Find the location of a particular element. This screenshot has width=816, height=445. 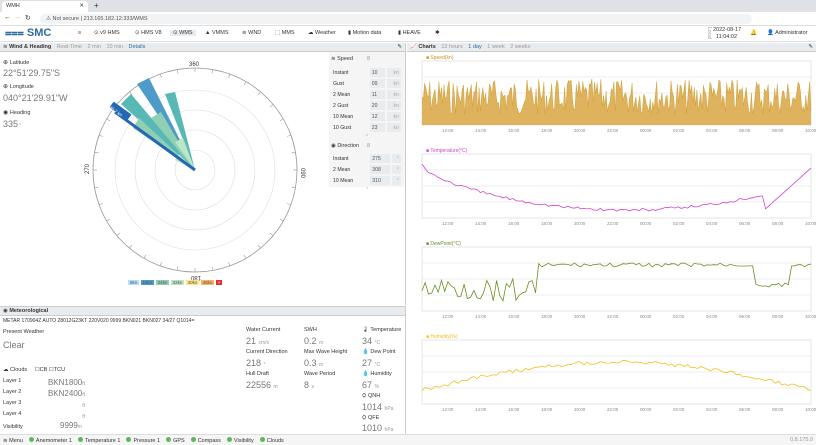

nav-wnd: ≋ WND is located at coordinates (251, 33).